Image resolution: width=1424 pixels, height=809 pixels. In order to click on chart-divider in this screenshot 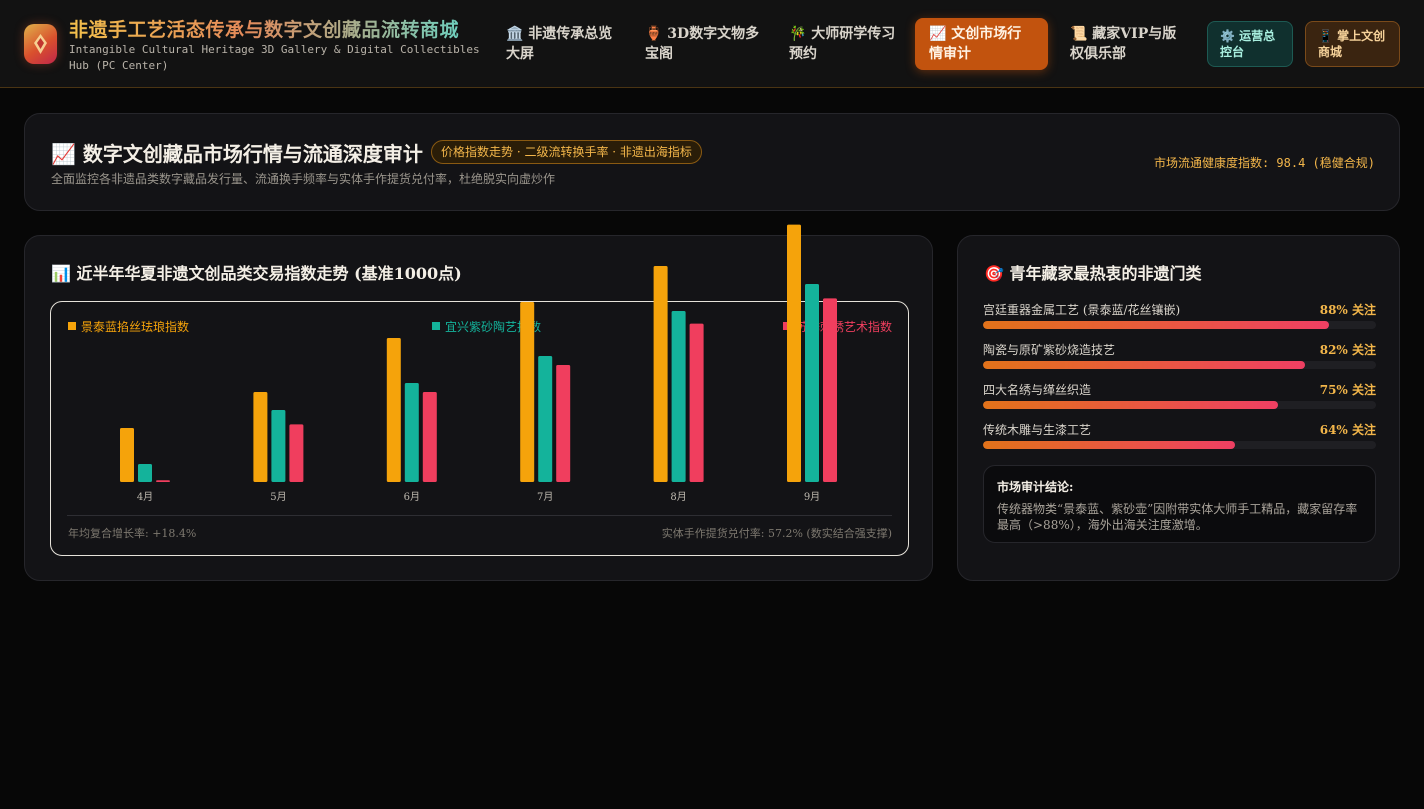, I will do `click(479, 515)`.